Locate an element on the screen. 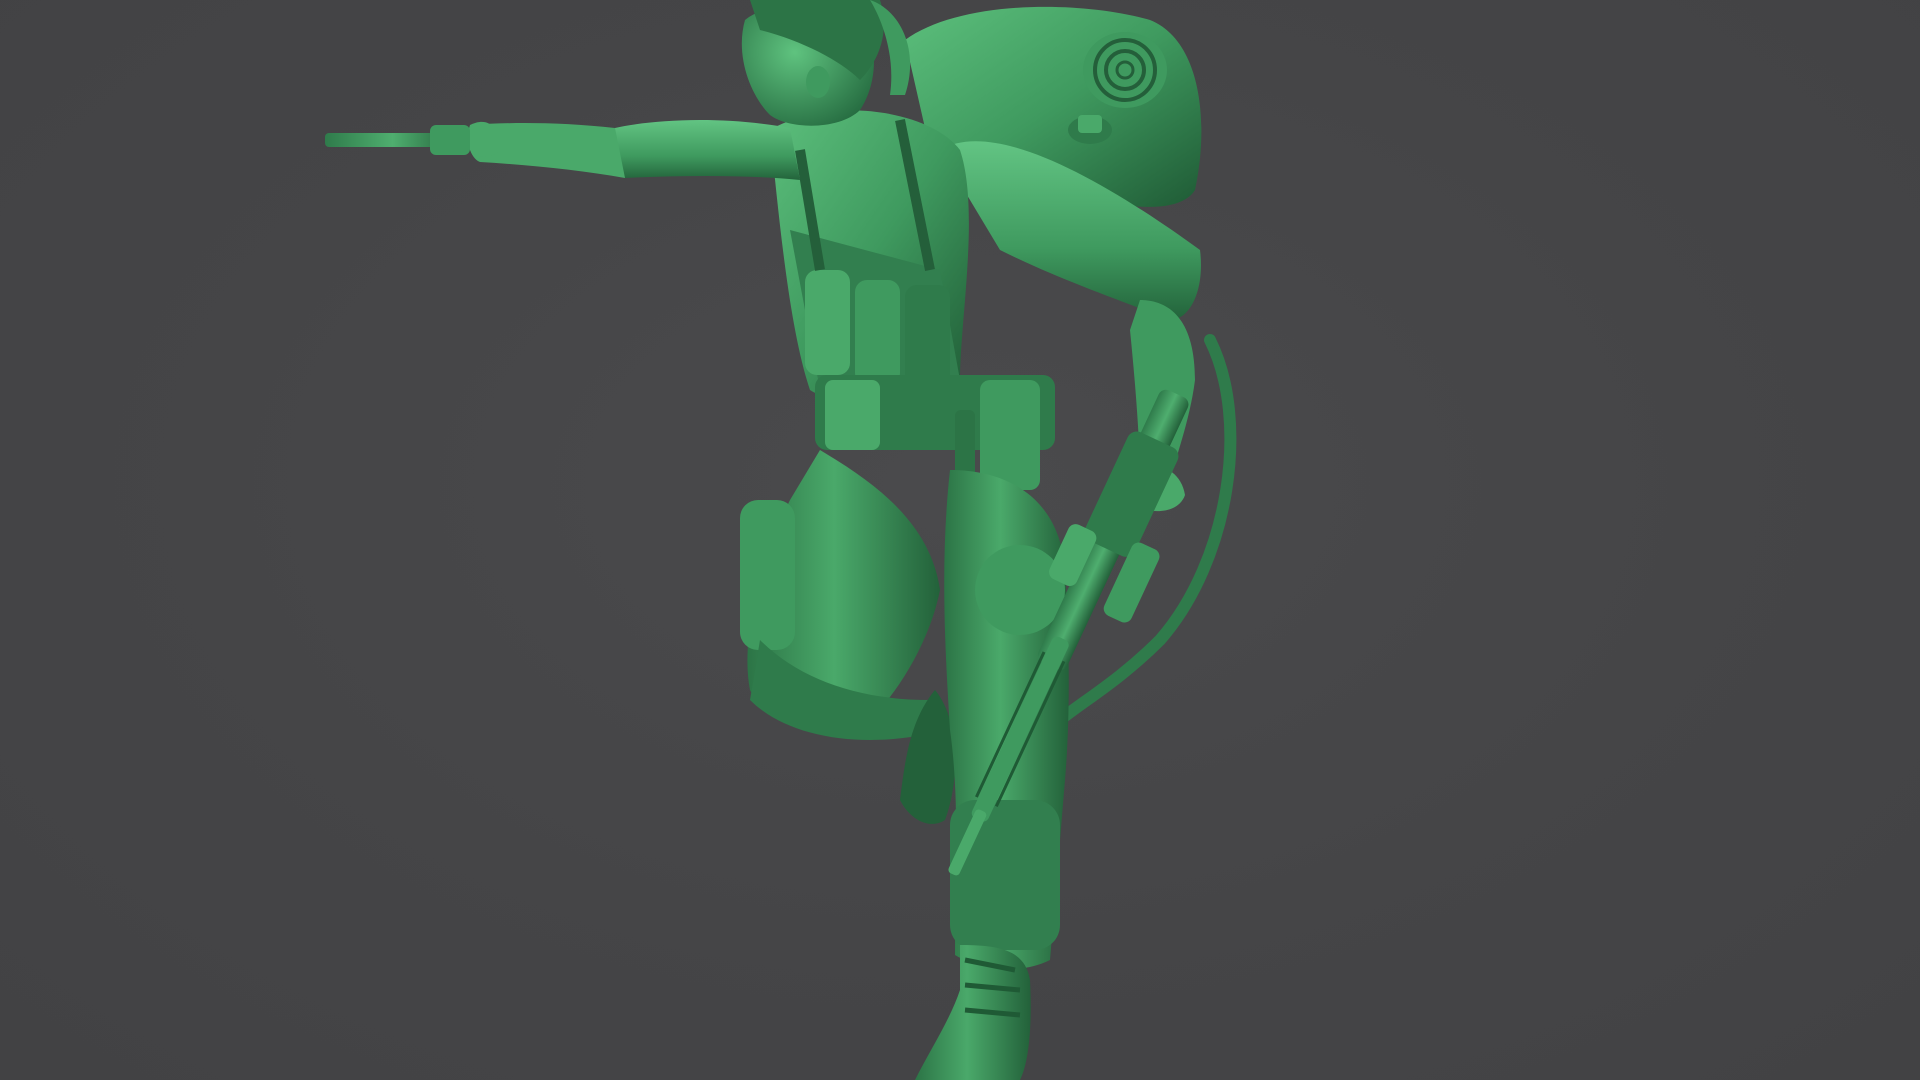 The width and height of the screenshot is (1920, 1080). right-leg is located at coordinates (1006, 720).